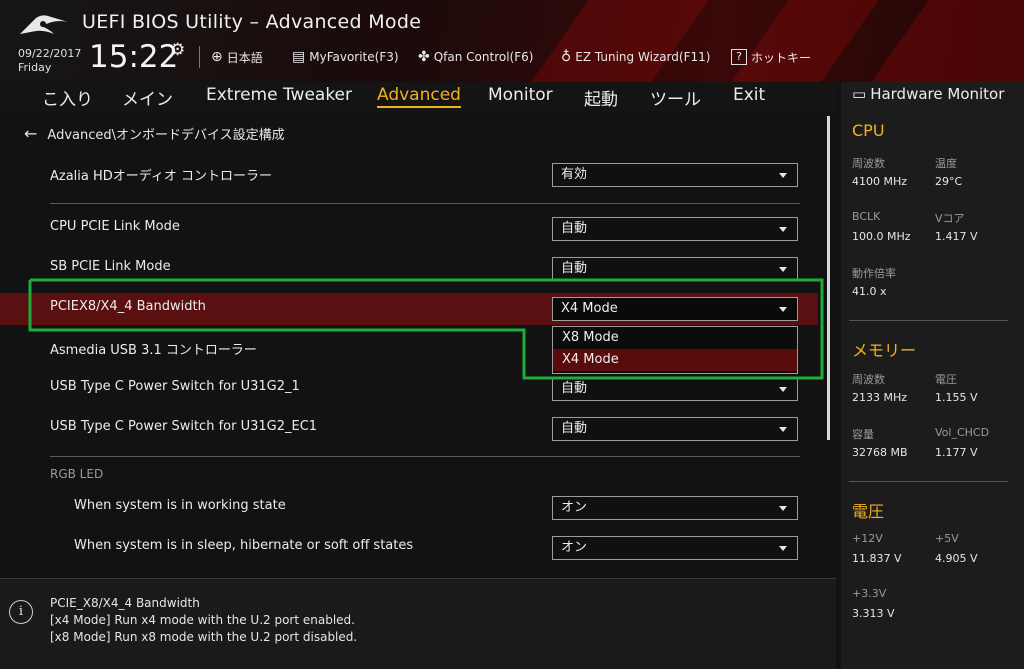 The image size is (1024, 669). I want to click on cpu-temp-value: 29°C, so click(949, 181).